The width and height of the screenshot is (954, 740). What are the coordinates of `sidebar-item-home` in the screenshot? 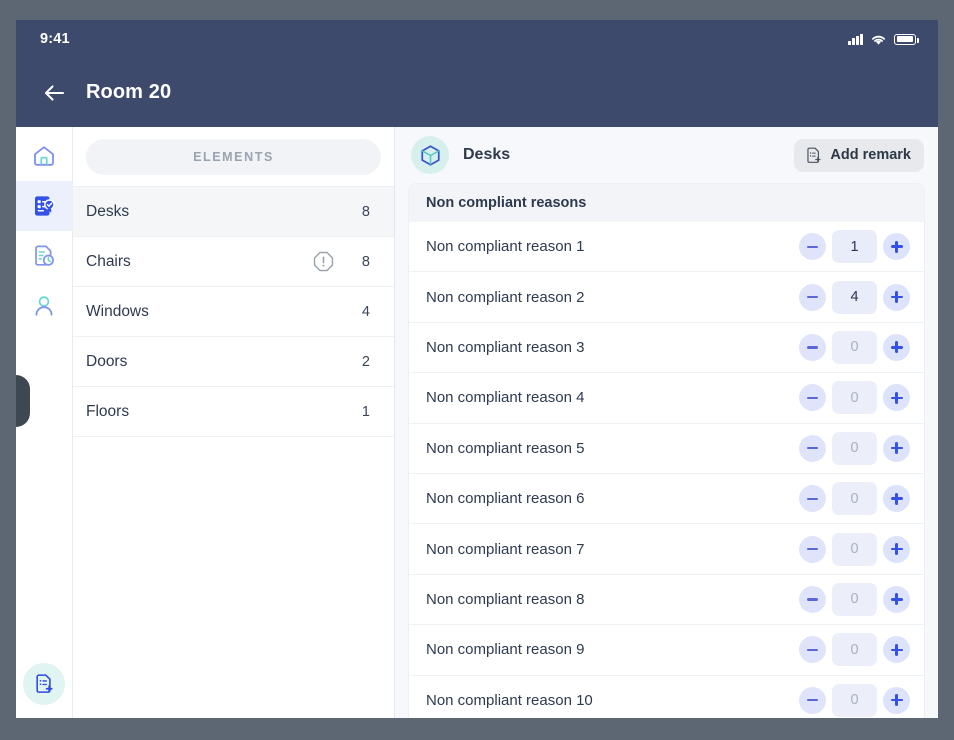 It's located at (44, 156).